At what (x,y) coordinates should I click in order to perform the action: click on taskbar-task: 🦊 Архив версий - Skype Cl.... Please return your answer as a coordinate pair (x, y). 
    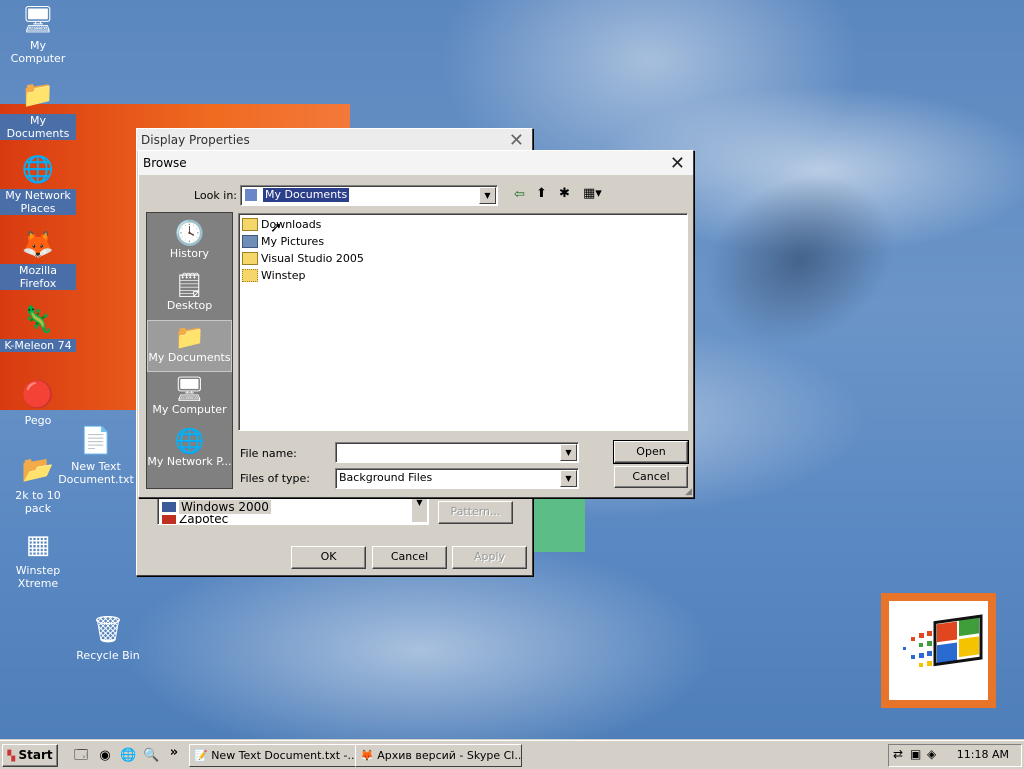
    Looking at the image, I should click on (438, 755).